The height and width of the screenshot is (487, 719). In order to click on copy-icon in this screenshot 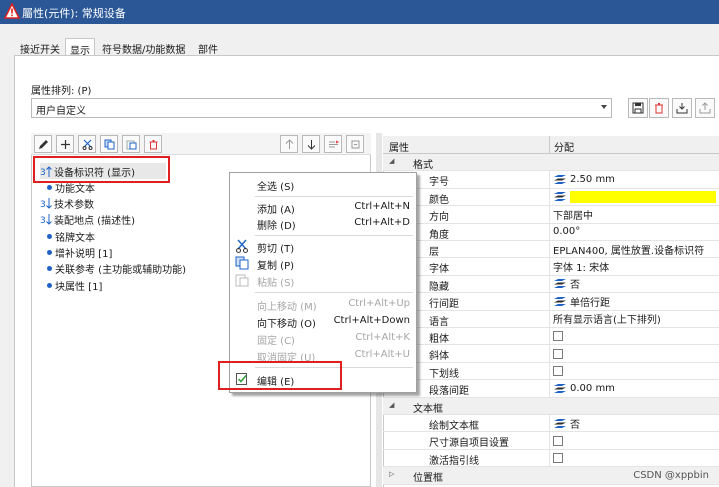, I will do `click(109, 144)`.